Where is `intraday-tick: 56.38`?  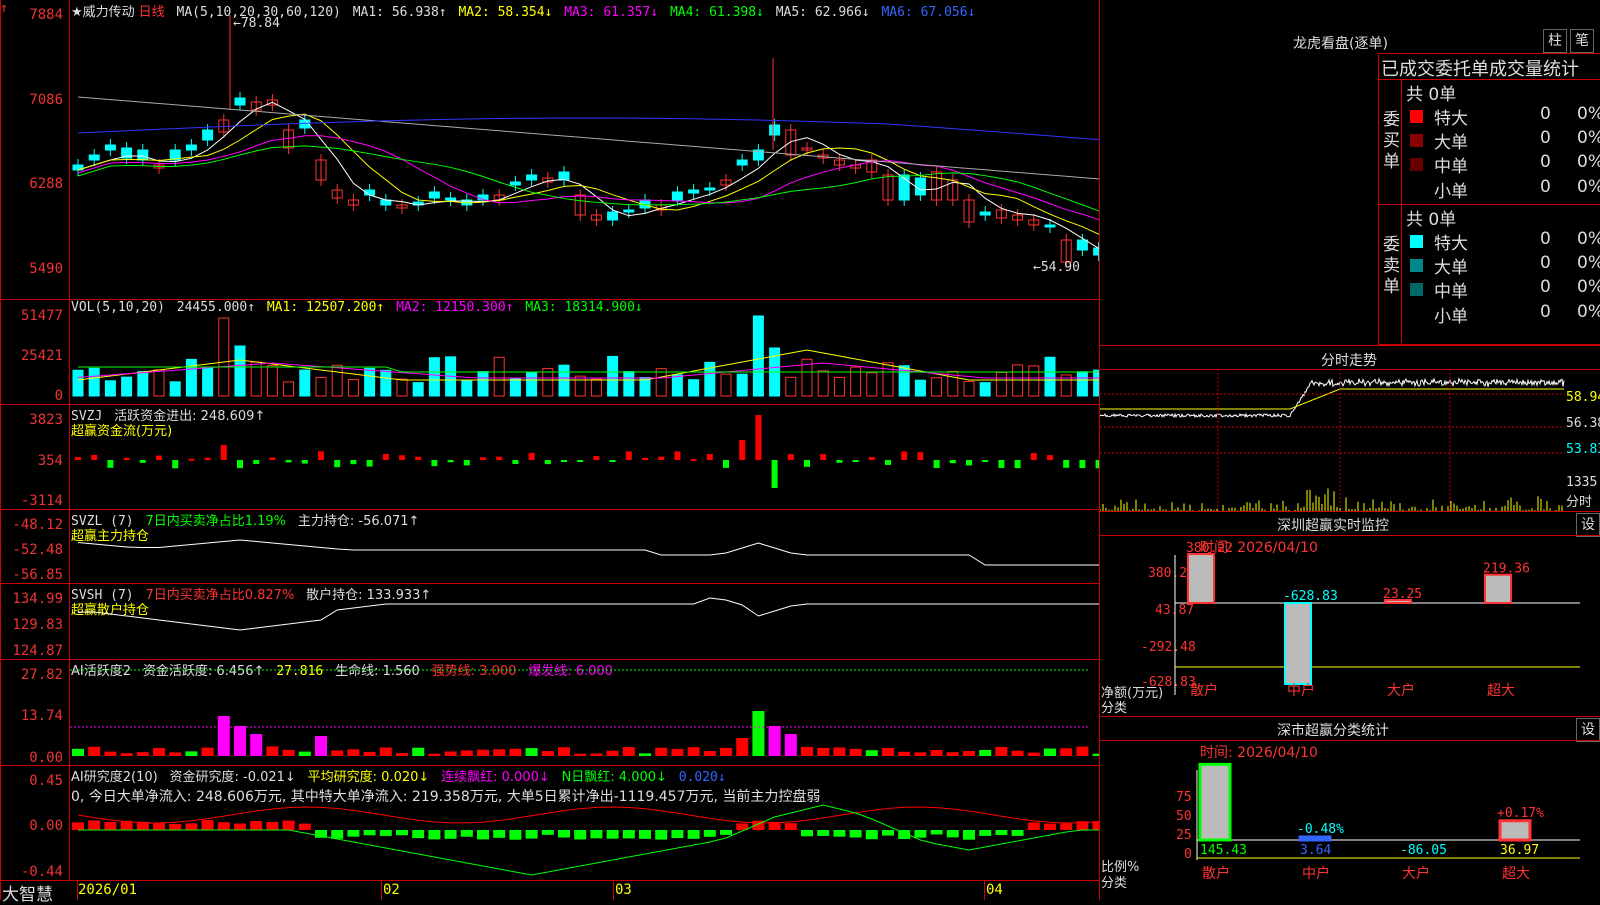
intraday-tick: 56.38 is located at coordinates (1583, 423).